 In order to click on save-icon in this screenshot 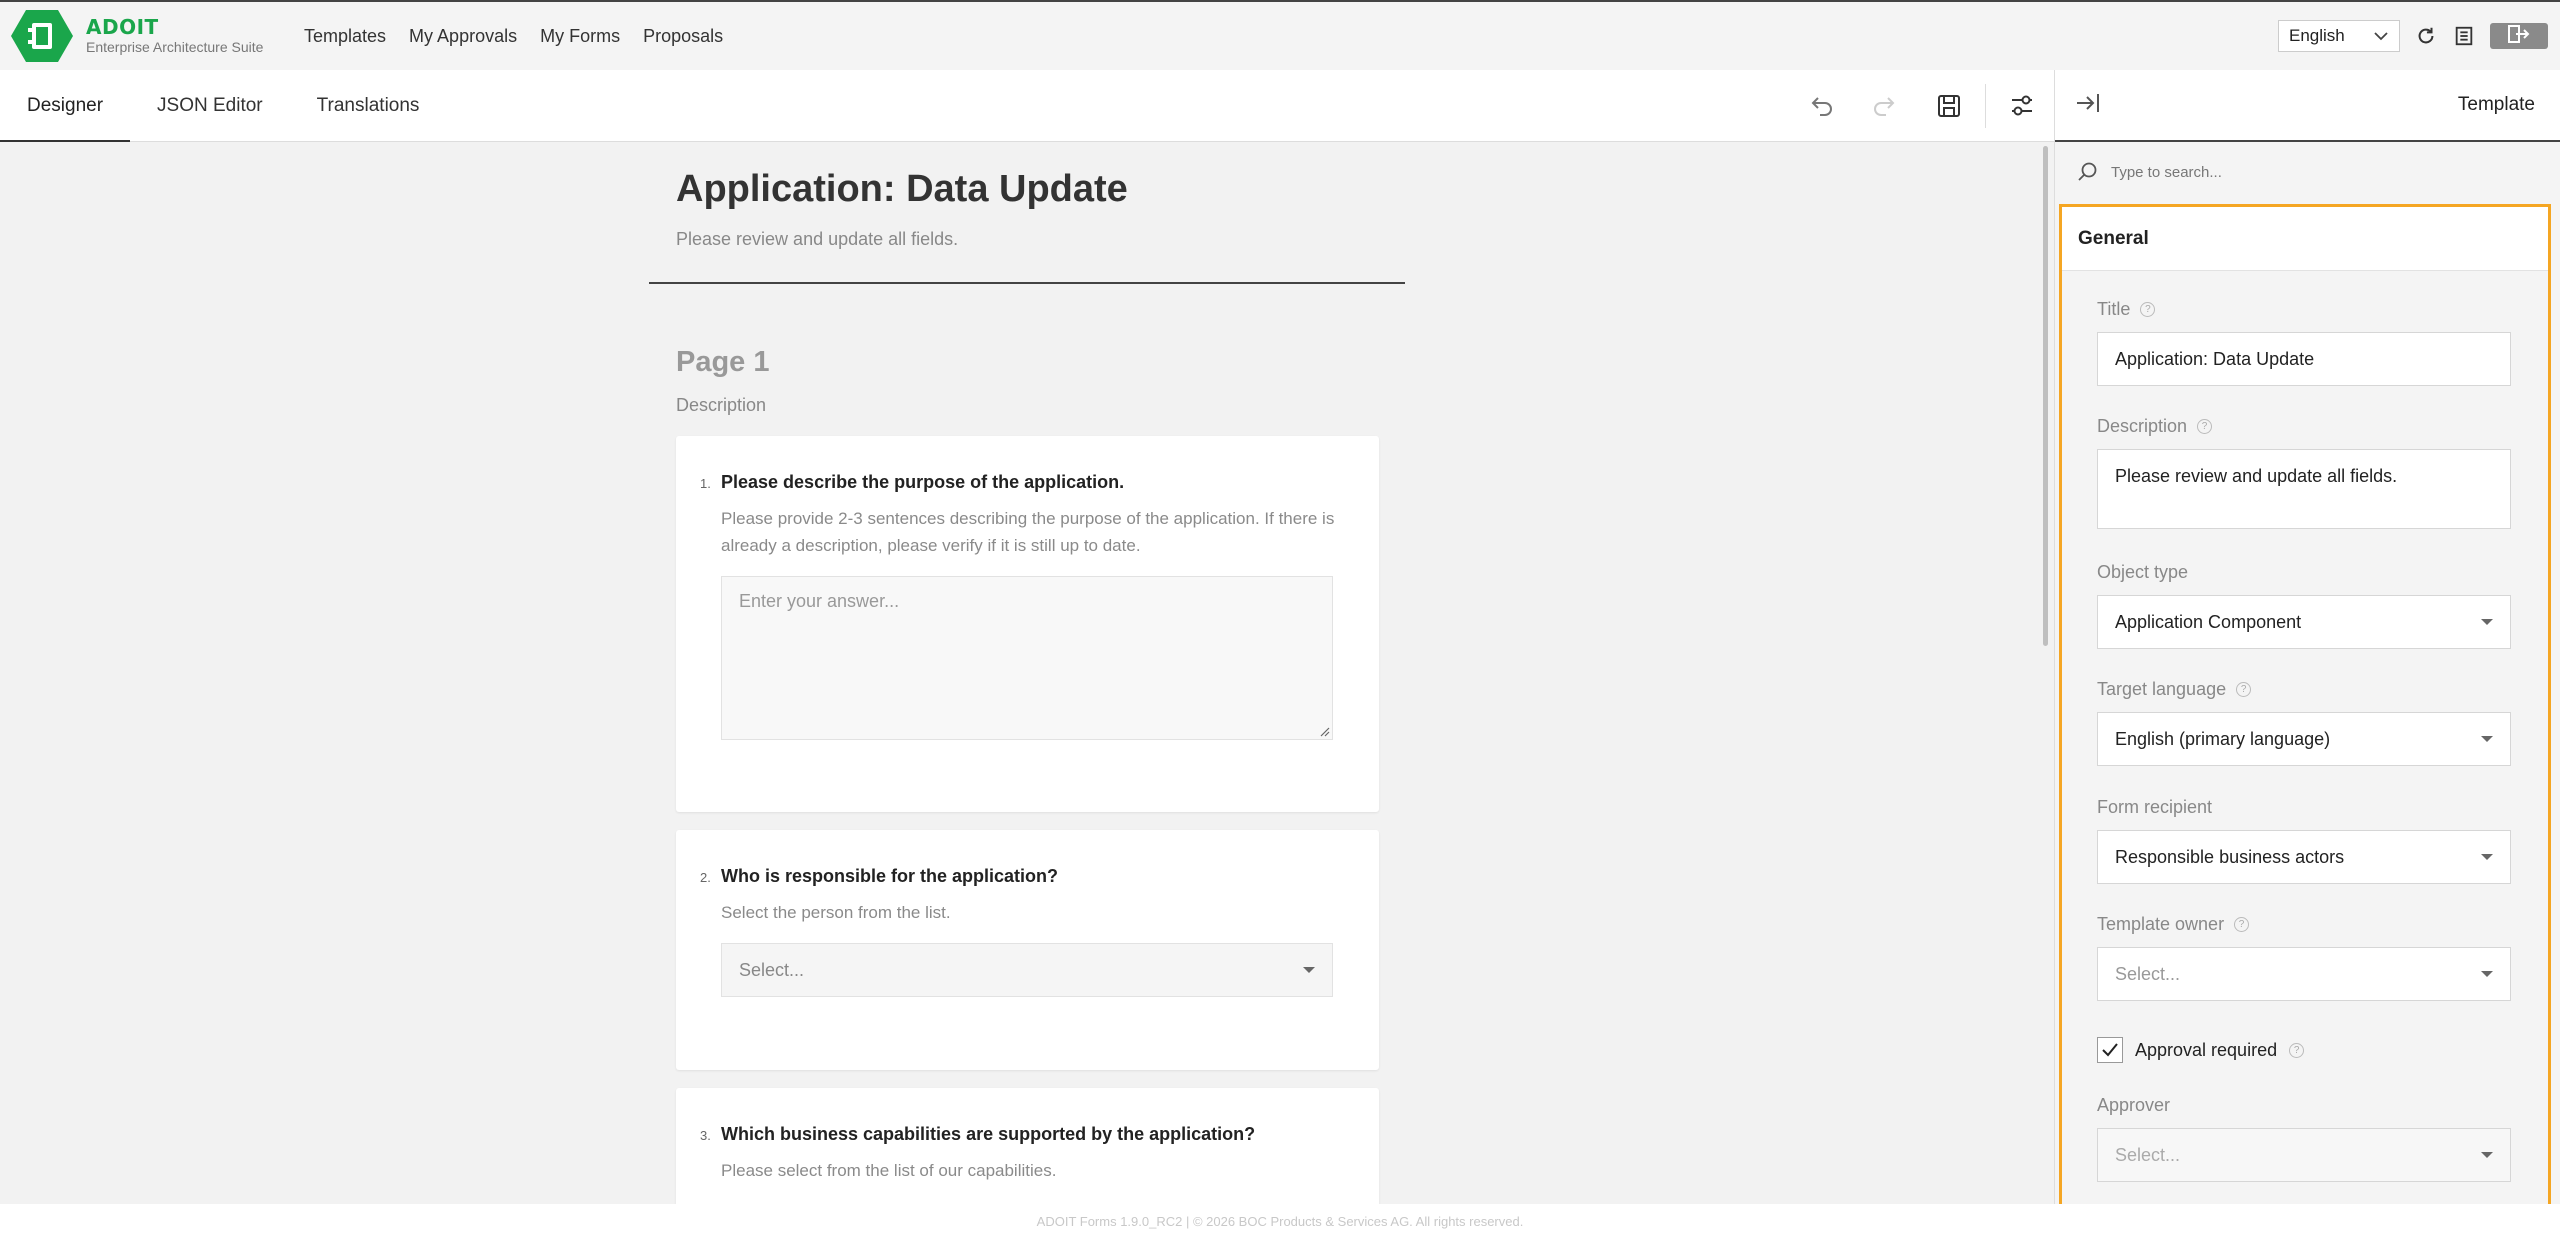, I will do `click(1949, 106)`.